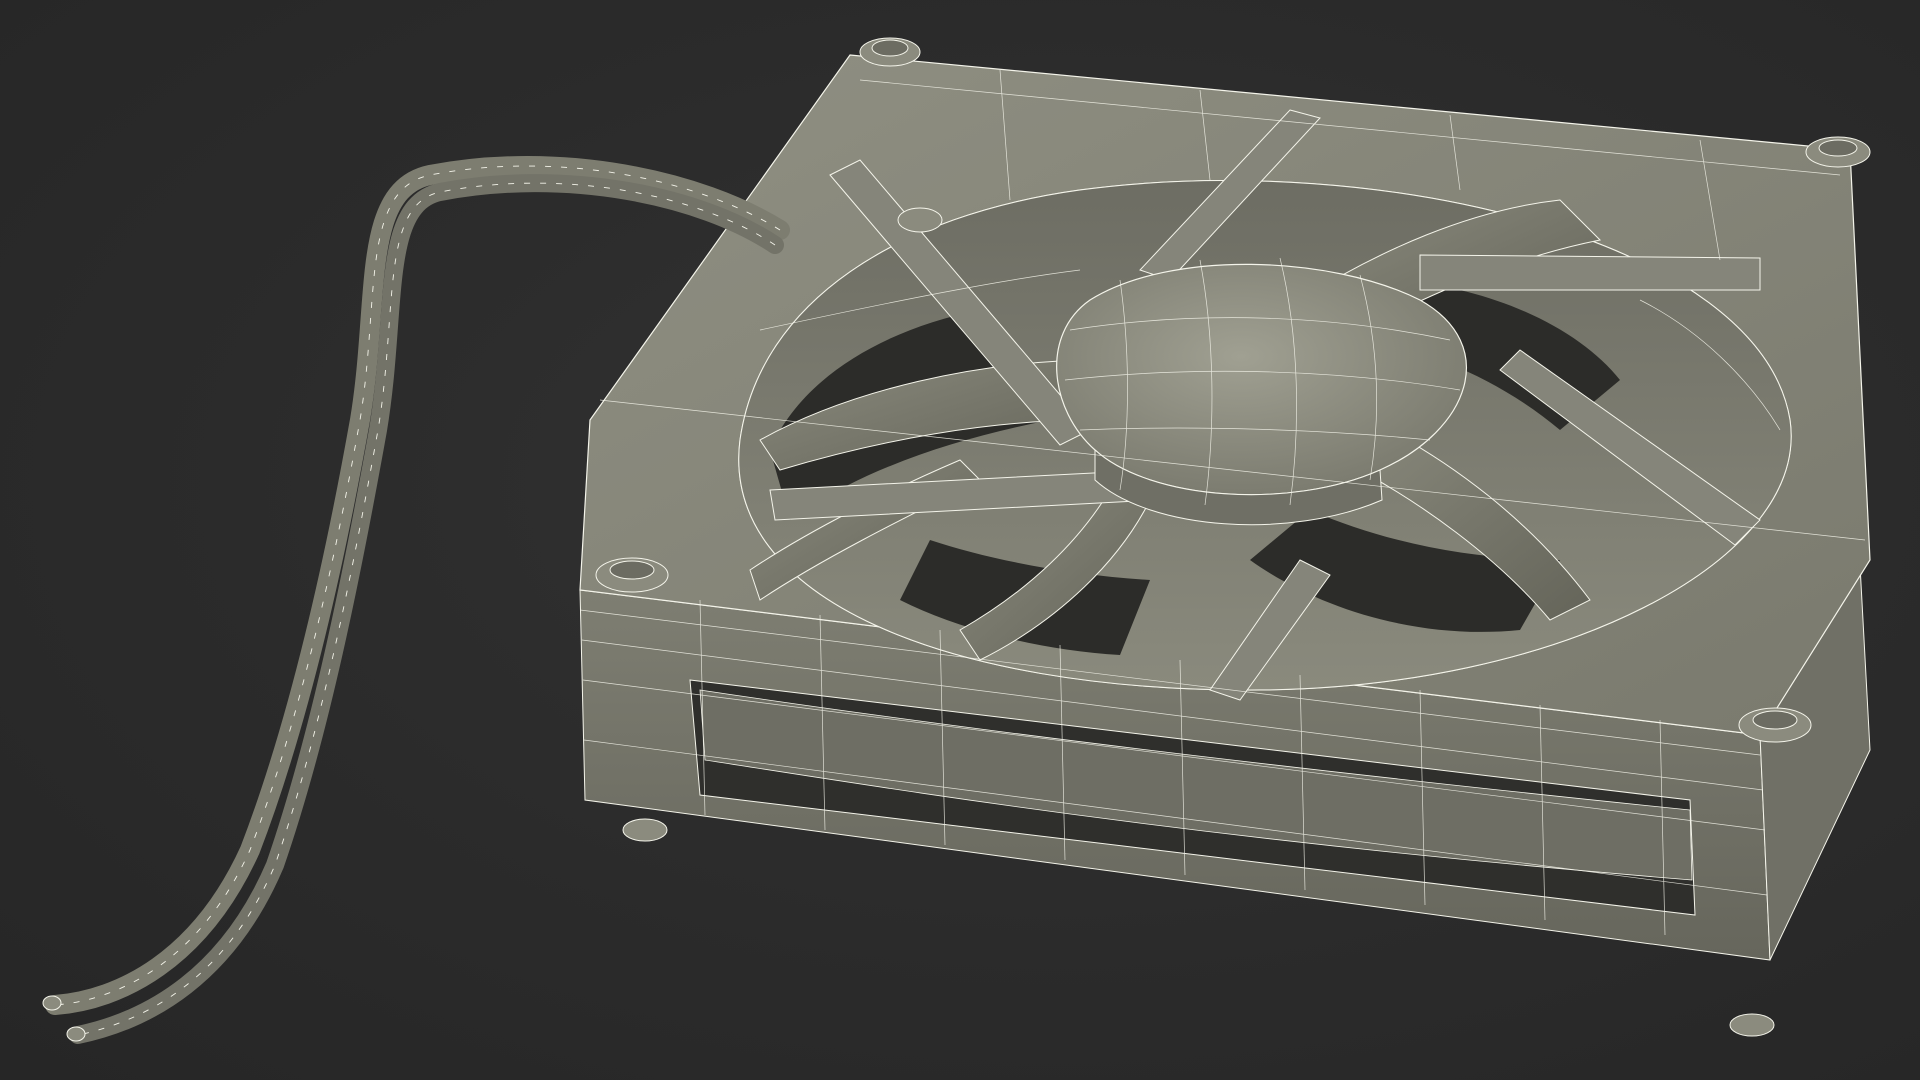 The height and width of the screenshot is (1080, 1920). What do you see at coordinates (920, 220) in the screenshot?
I see `screw-hub` at bounding box center [920, 220].